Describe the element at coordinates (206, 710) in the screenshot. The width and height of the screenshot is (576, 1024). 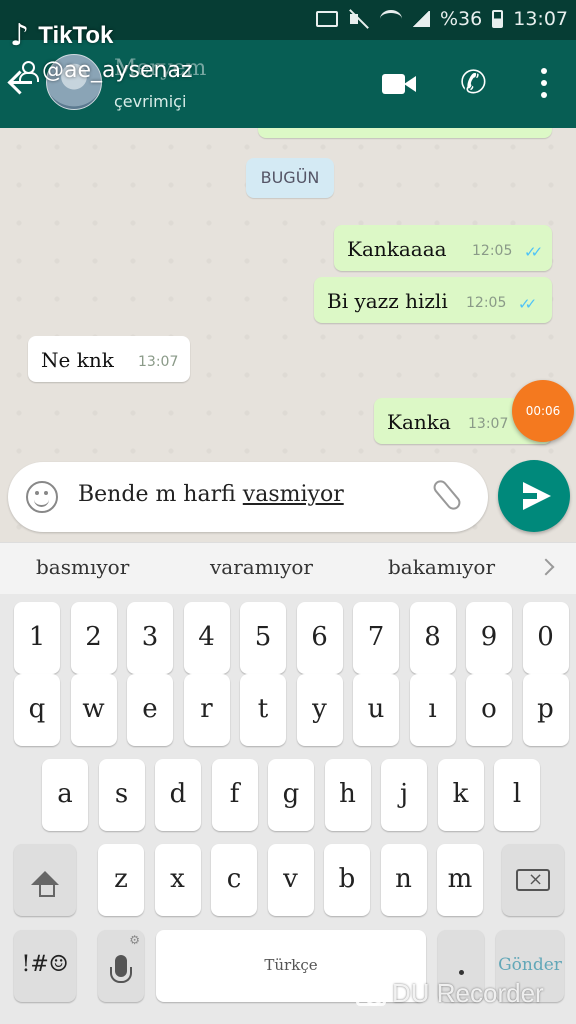
I see `key-r: r` at that location.